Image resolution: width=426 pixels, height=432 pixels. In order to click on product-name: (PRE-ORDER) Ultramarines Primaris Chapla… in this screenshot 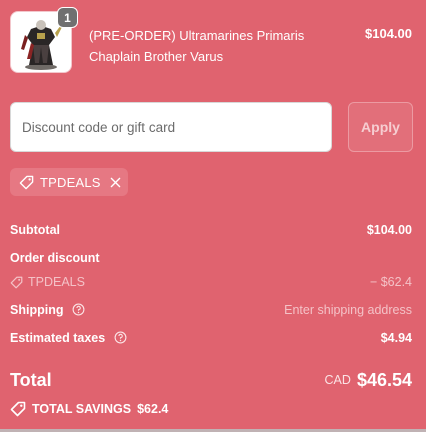, I will do `click(197, 46)`.